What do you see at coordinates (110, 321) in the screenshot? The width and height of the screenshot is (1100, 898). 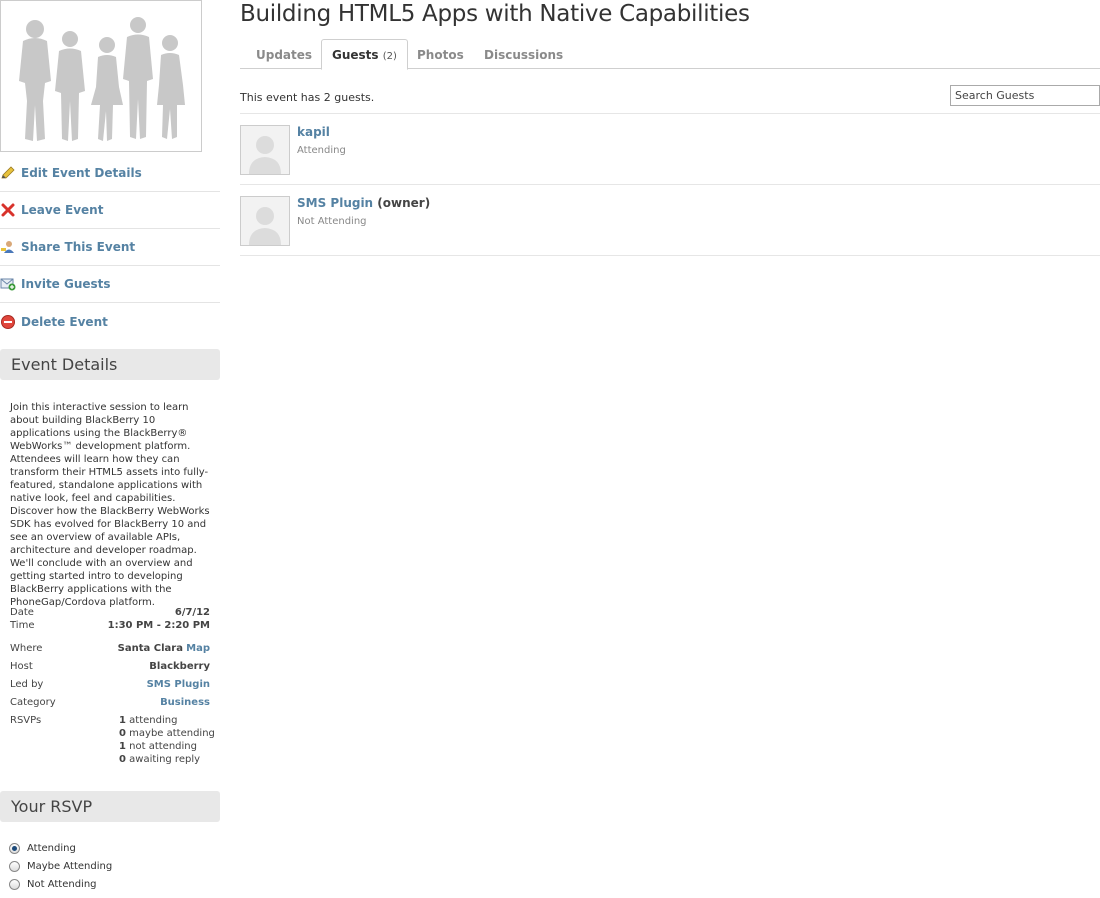 I see `delete-event-button: Delete Event` at bounding box center [110, 321].